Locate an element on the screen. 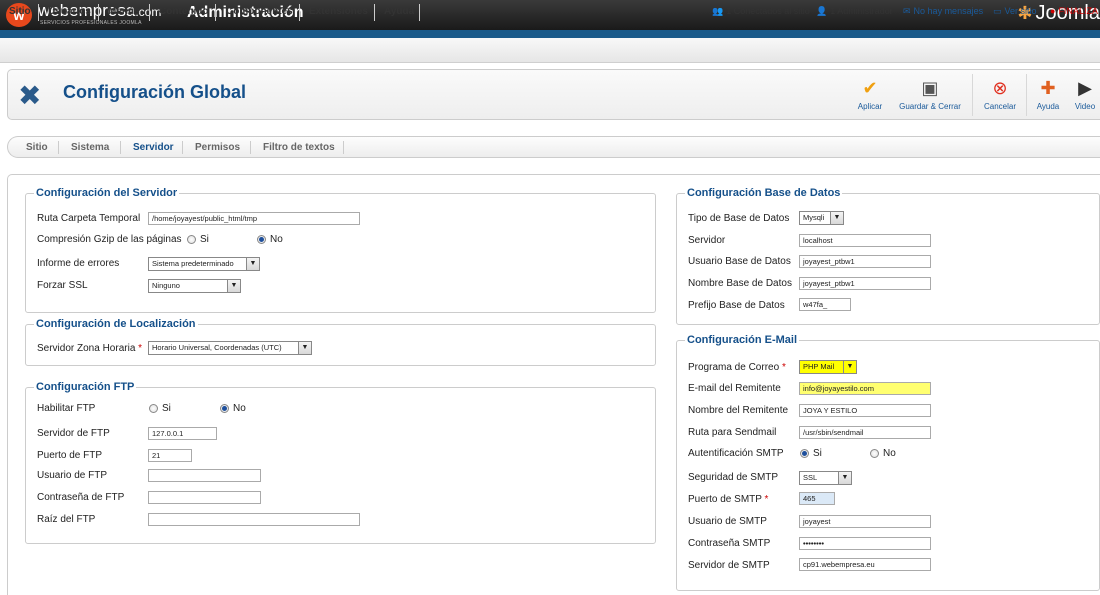 The image size is (1100, 595). menu-menus: Menús is located at coordinates (124, 11).